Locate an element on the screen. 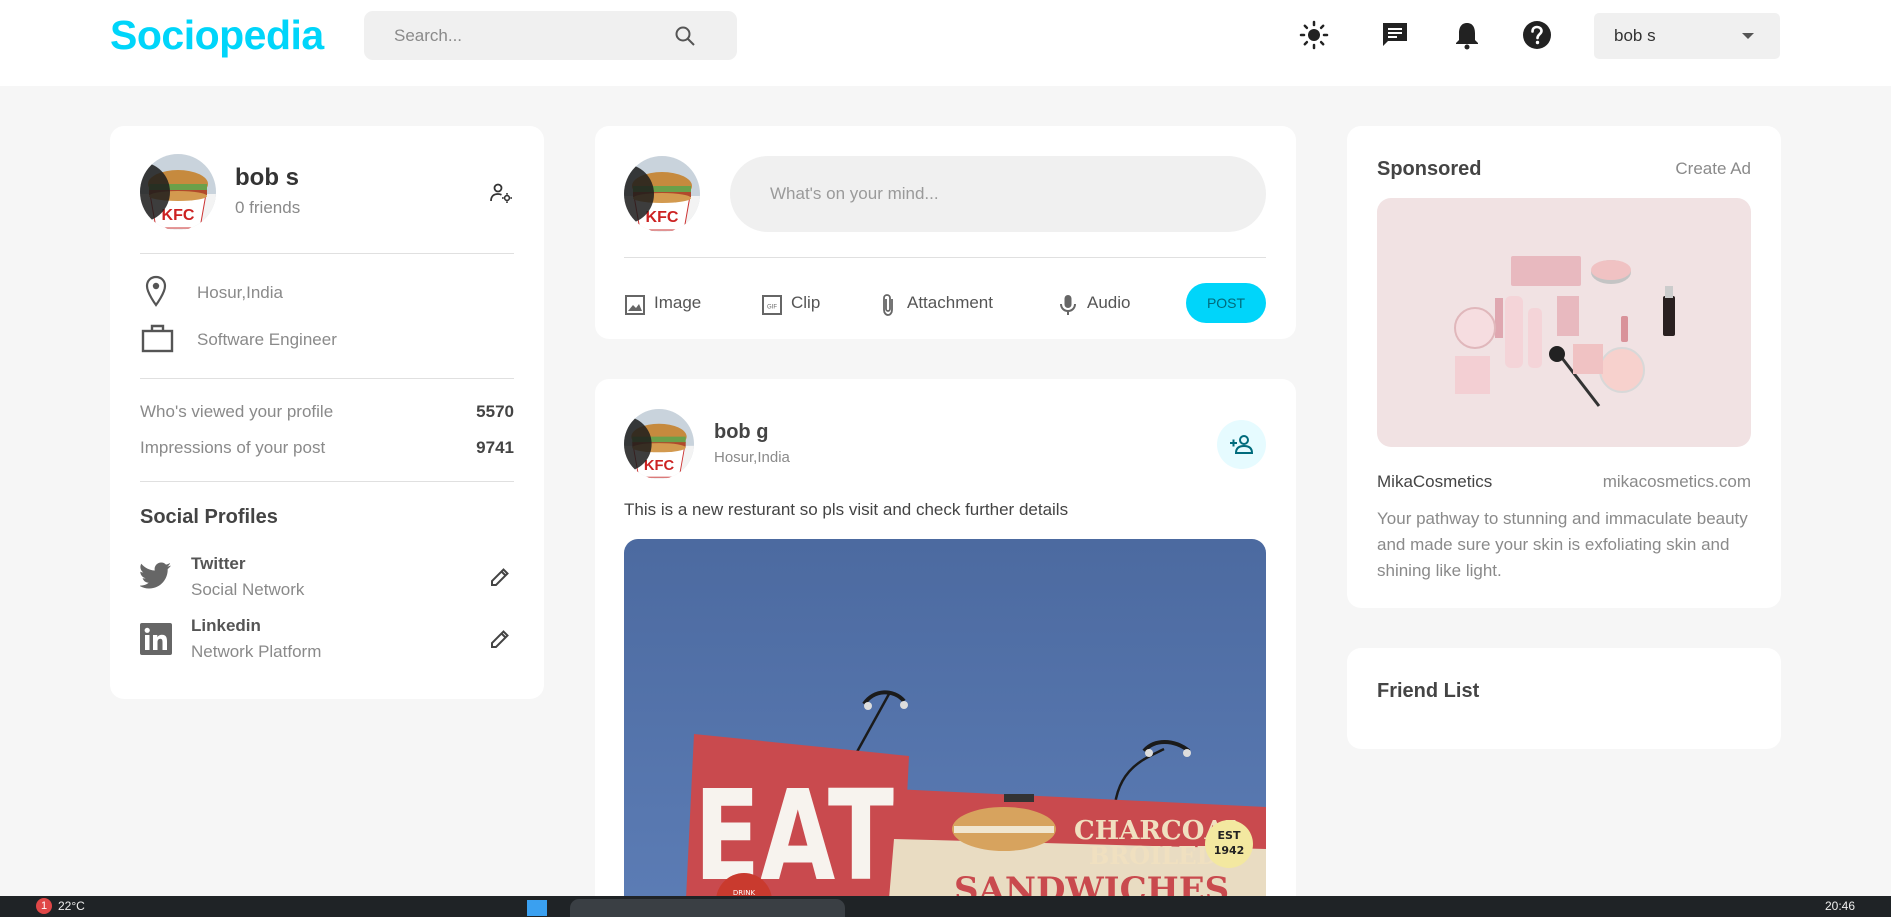 The width and height of the screenshot is (1891, 917). twitter-link: Twitter is located at coordinates (218, 564).